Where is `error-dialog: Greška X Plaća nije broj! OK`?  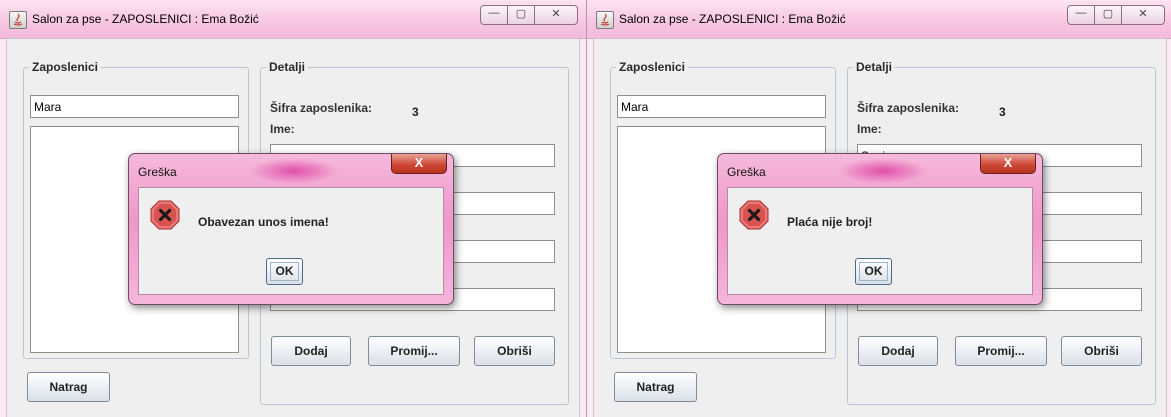
error-dialog: Greška X Plaća nije broj! OK is located at coordinates (880, 229).